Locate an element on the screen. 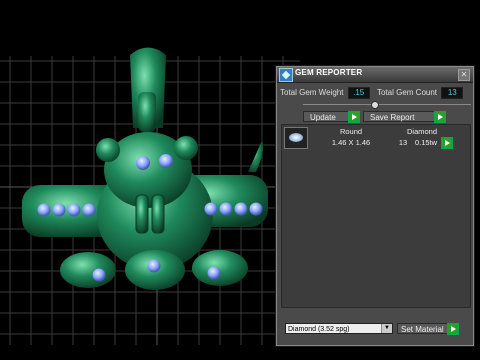  save-report-button: Save Report is located at coordinates (404, 116).